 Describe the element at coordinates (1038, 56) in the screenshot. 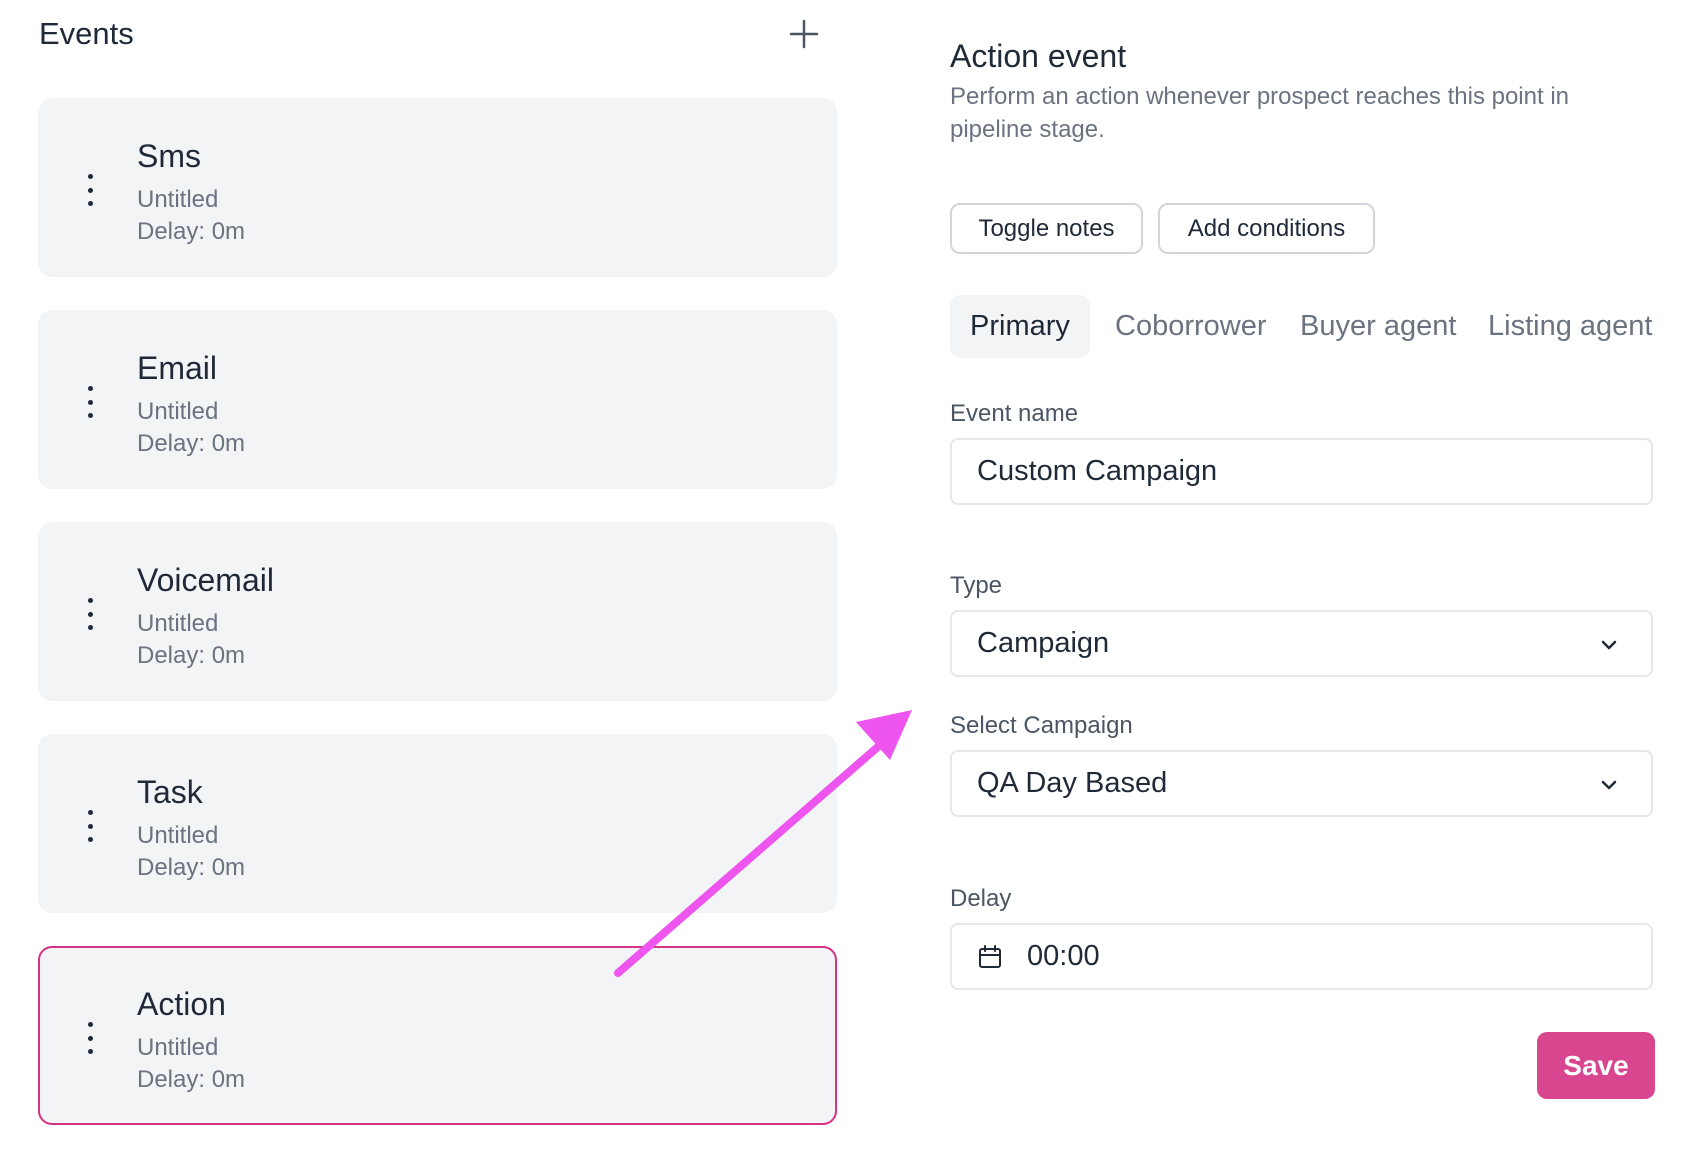

I see `action-event-title: Action event` at that location.